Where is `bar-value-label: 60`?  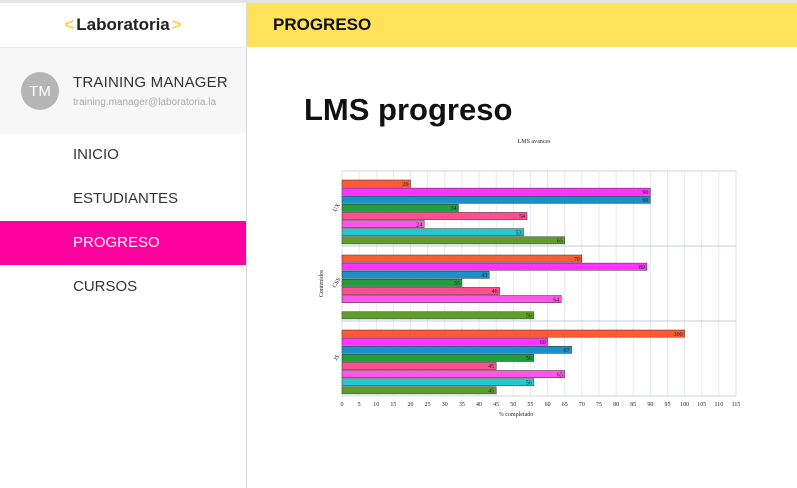 bar-value-label: 60 is located at coordinates (543, 343).